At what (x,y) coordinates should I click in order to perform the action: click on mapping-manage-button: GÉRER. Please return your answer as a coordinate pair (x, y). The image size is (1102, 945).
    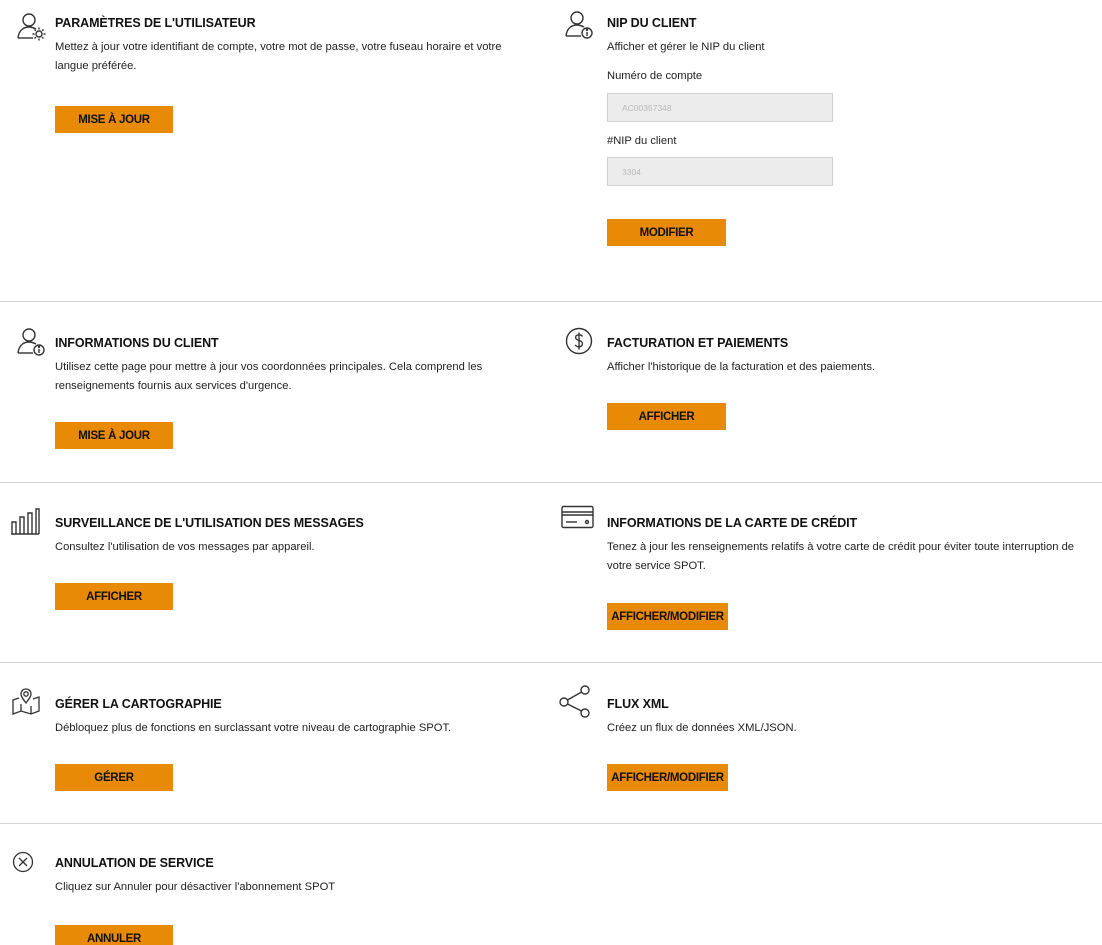
    Looking at the image, I should click on (114, 777).